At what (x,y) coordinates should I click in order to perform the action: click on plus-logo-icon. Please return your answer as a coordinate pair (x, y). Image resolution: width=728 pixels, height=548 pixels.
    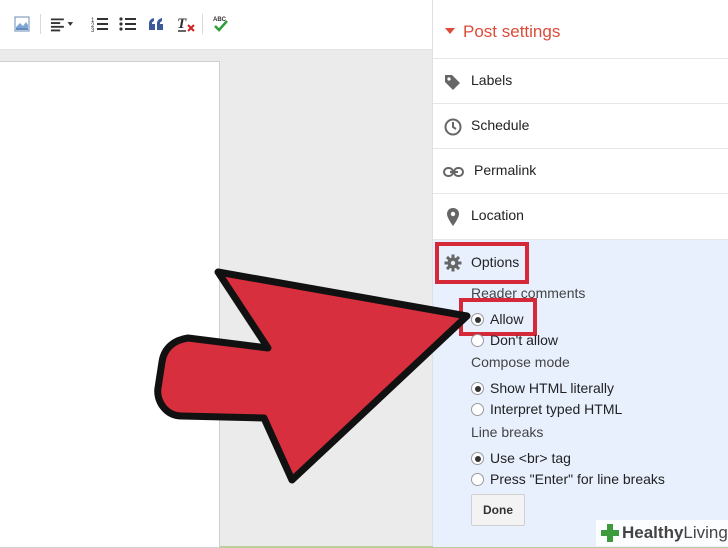
    Looking at the image, I should click on (610, 533).